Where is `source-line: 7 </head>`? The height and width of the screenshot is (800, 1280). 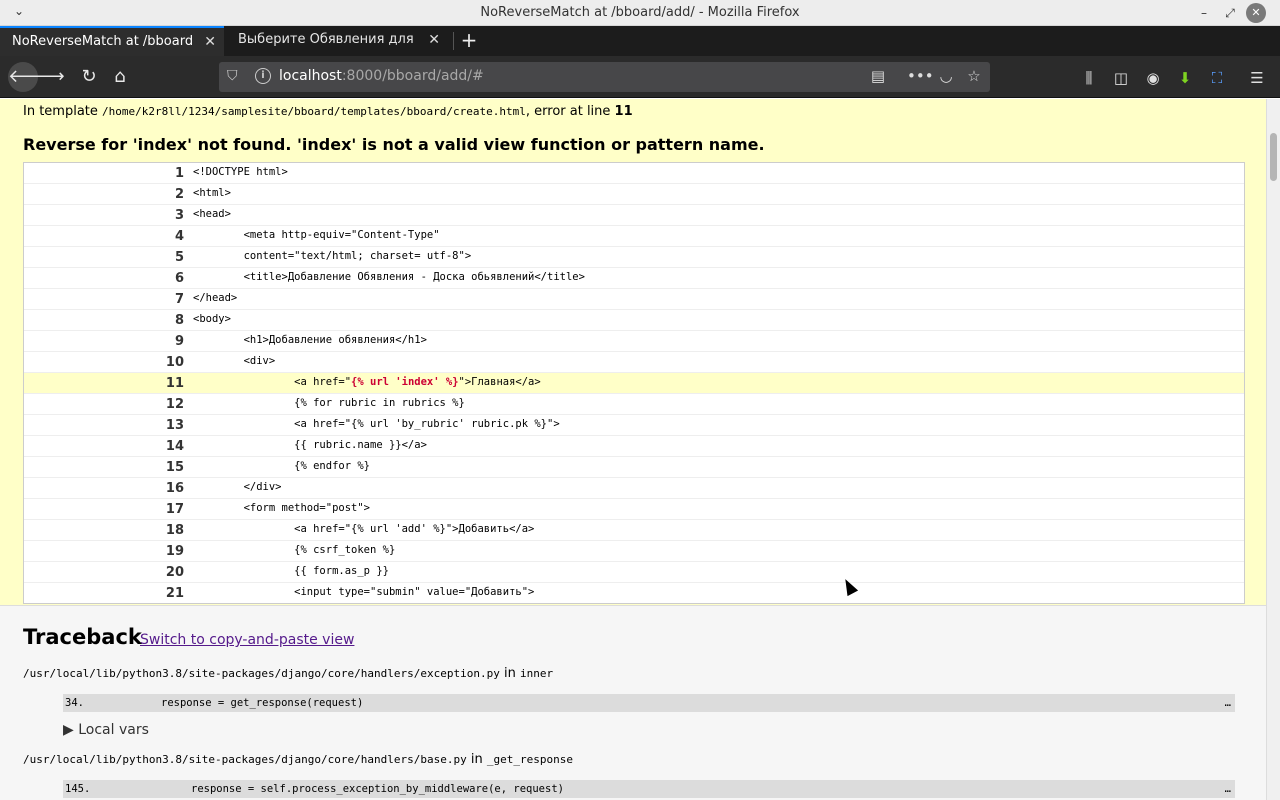
source-line: 7 </head> is located at coordinates (634, 299).